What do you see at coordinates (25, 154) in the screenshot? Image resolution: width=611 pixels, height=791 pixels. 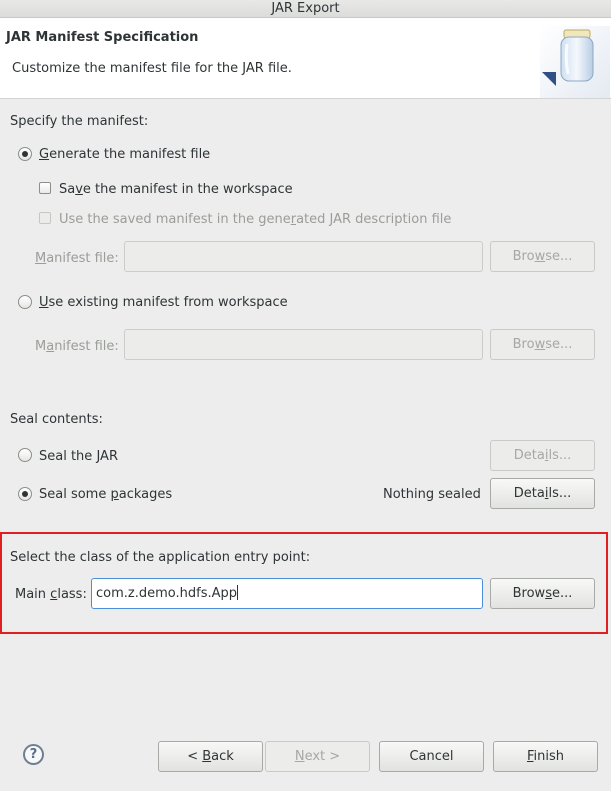 I see `generate-manifest-radio` at bounding box center [25, 154].